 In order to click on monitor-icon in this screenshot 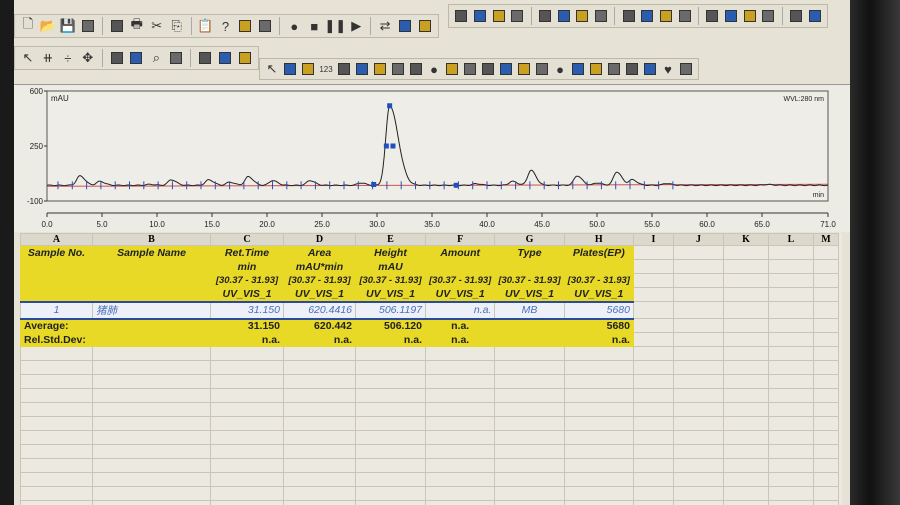, I will do `click(416, 69)`.